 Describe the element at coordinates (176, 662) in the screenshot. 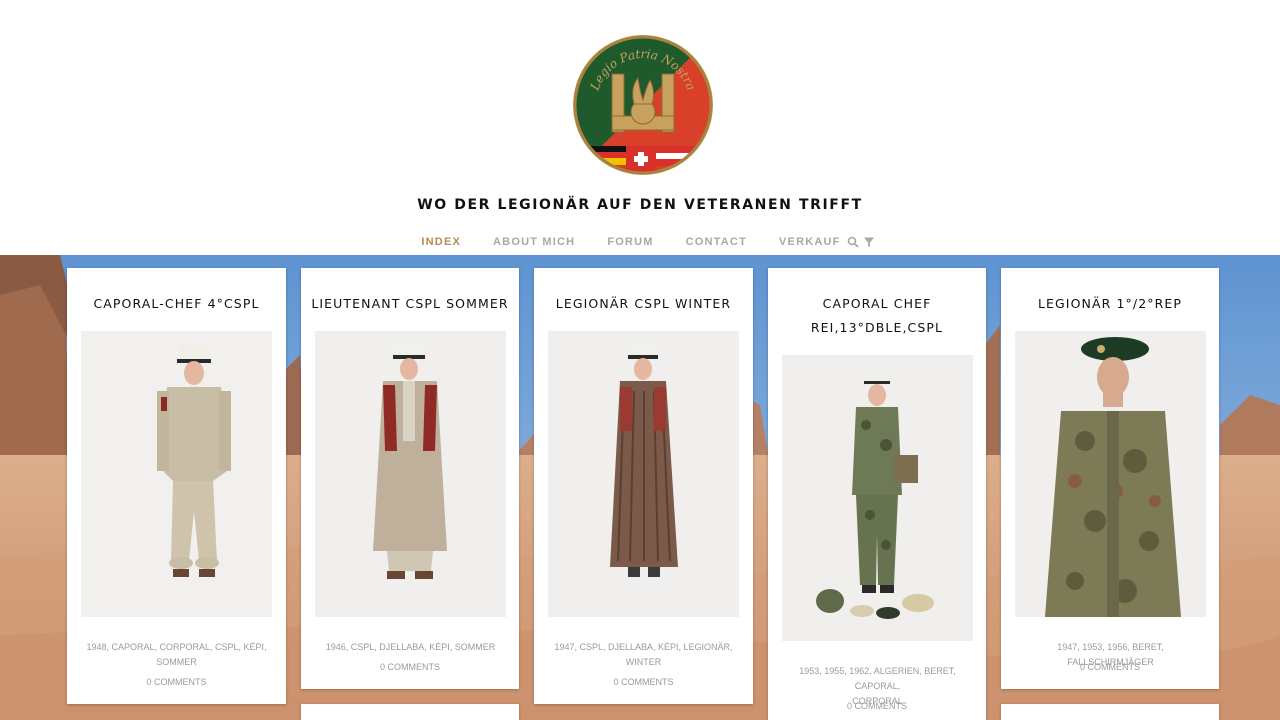

I see `post-tags-line: SOMMER` at that location.